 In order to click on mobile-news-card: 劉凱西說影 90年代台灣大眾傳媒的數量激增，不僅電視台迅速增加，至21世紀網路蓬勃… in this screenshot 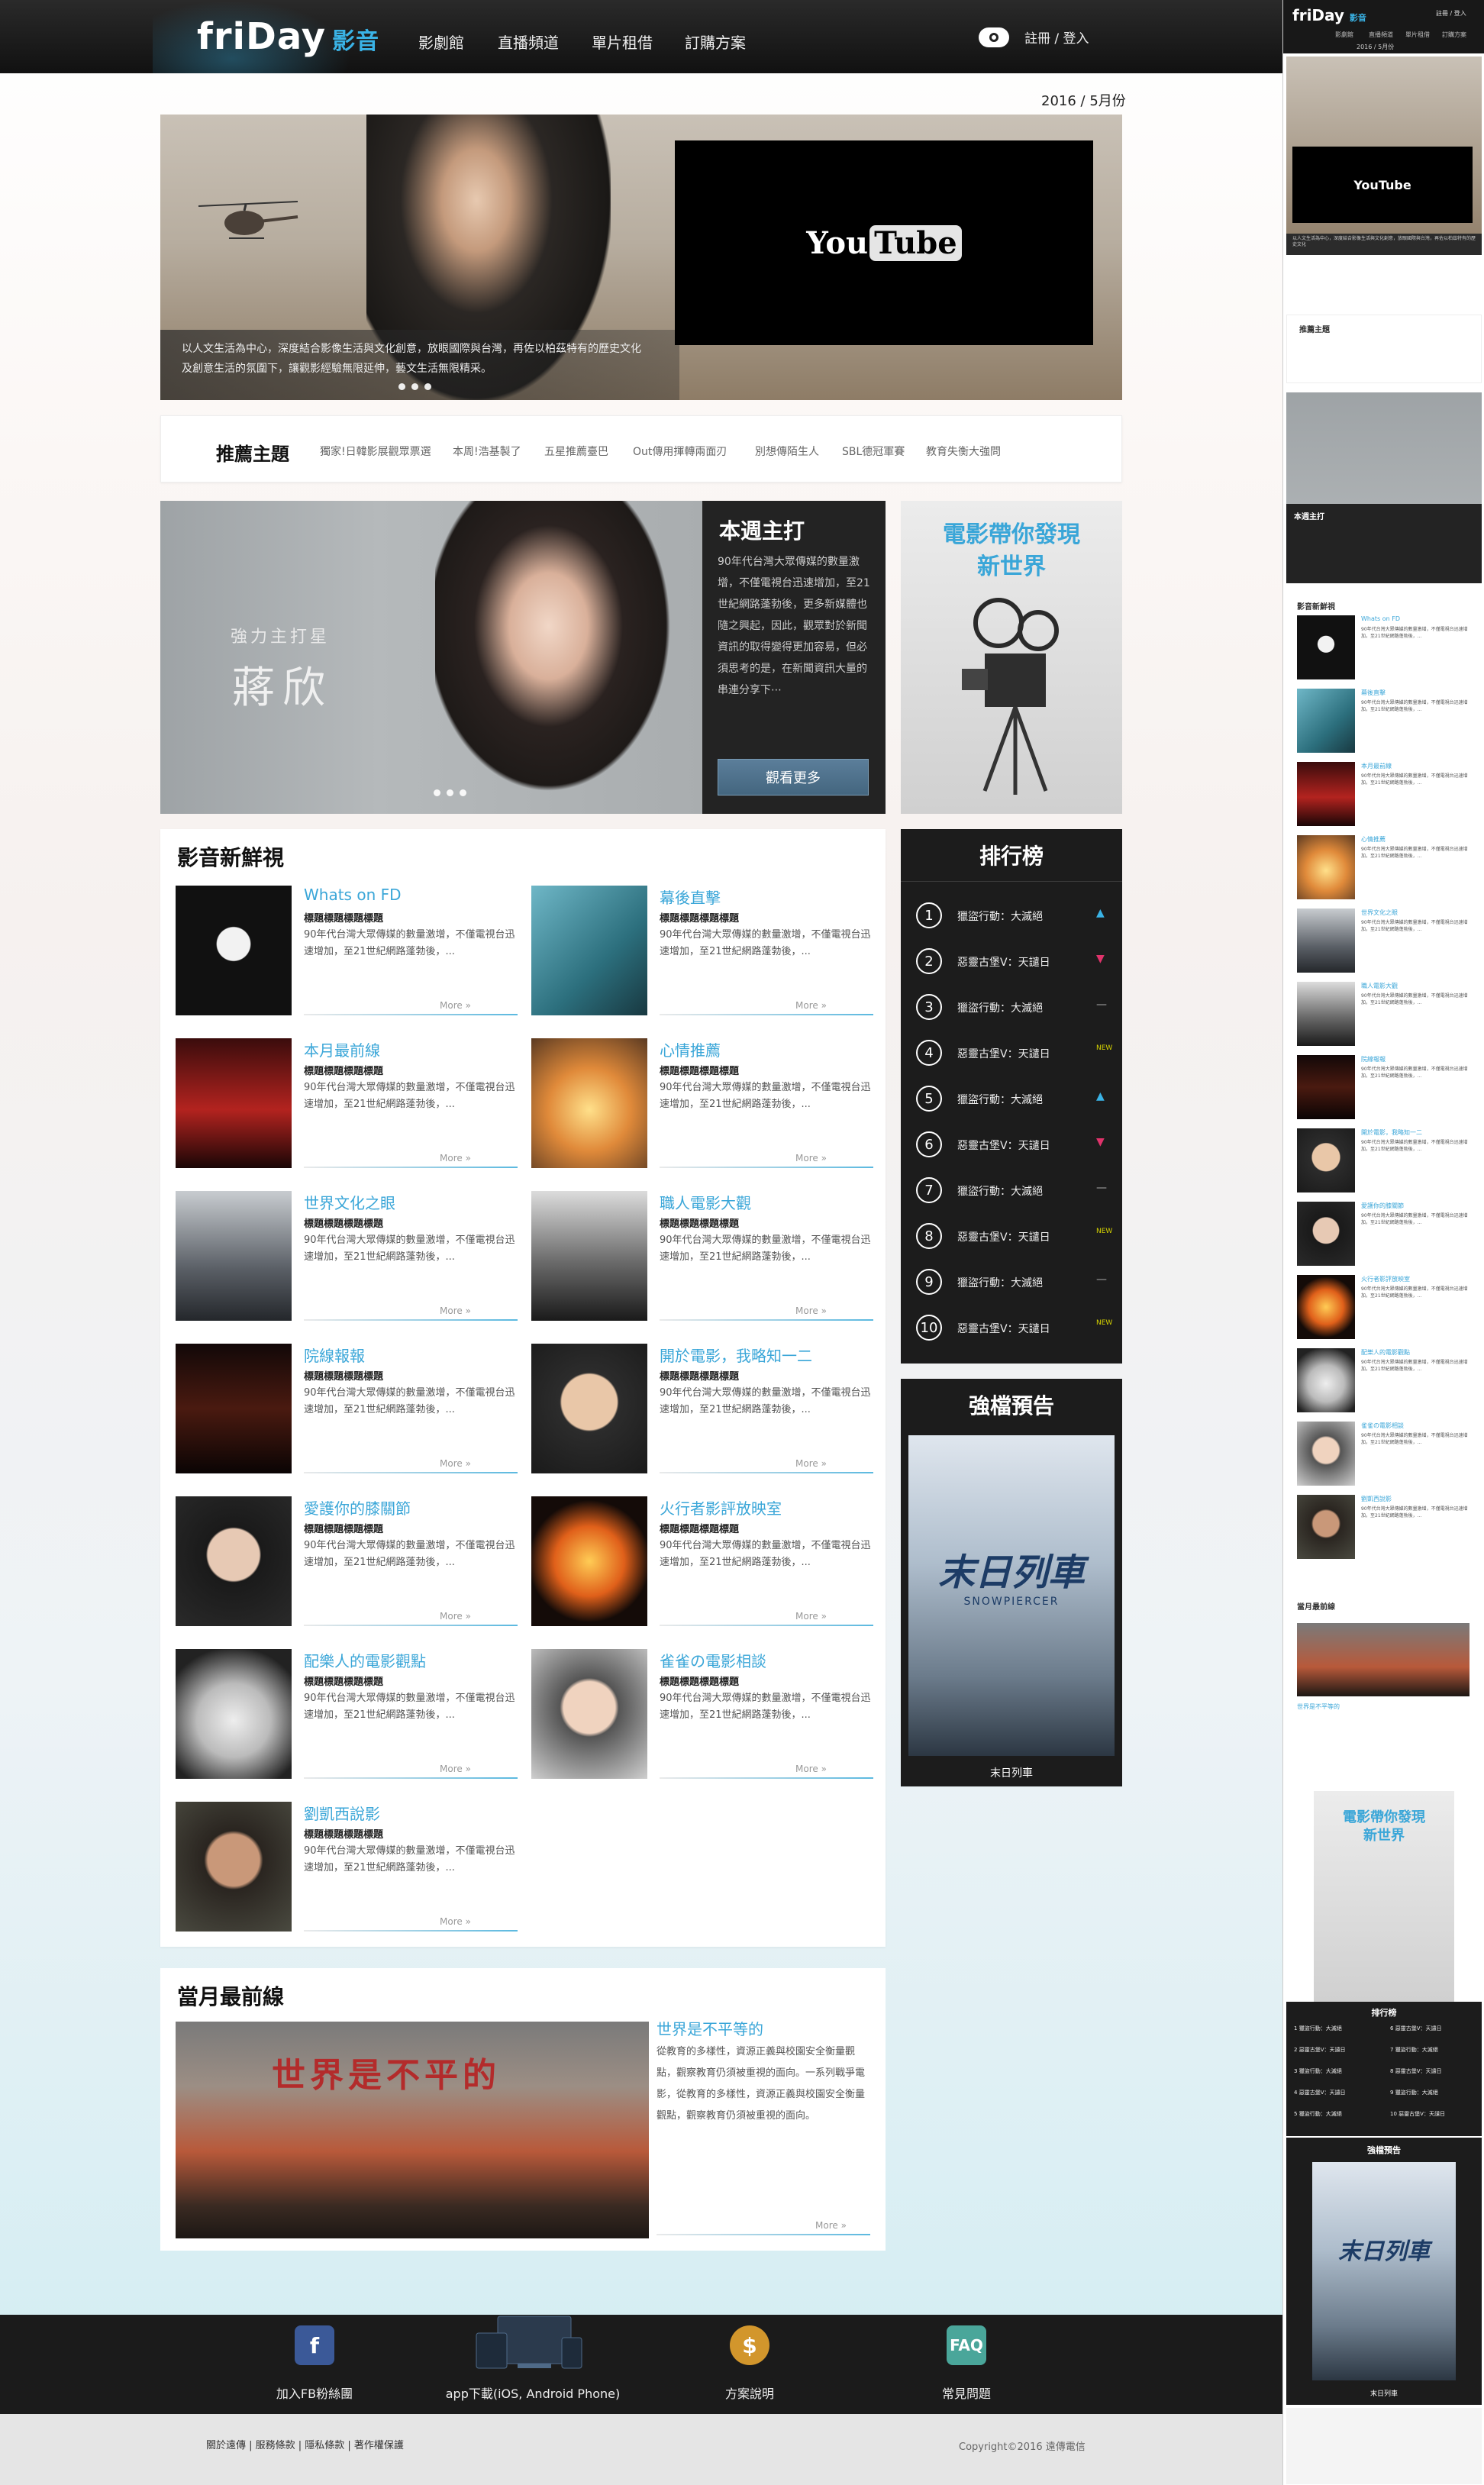, I will do `click(1383, 1528)`.